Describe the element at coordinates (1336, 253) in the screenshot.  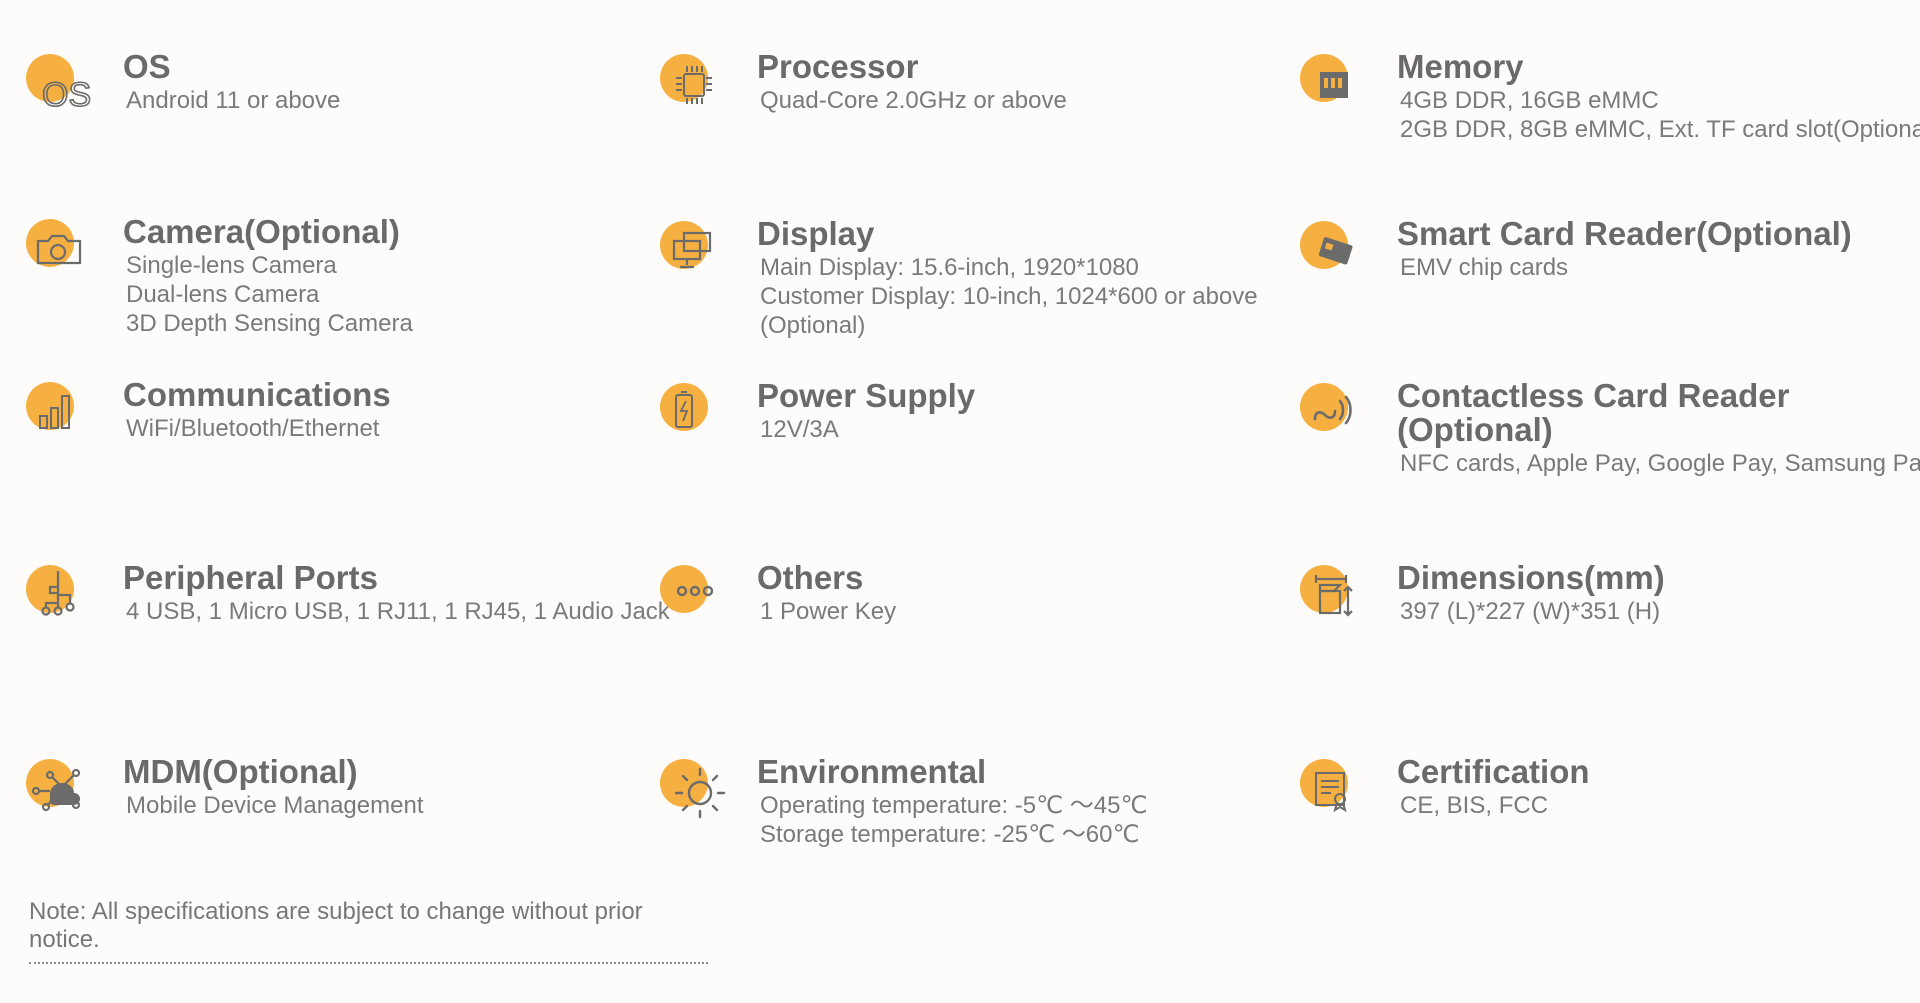
I see `smart-card-icon` at that location.